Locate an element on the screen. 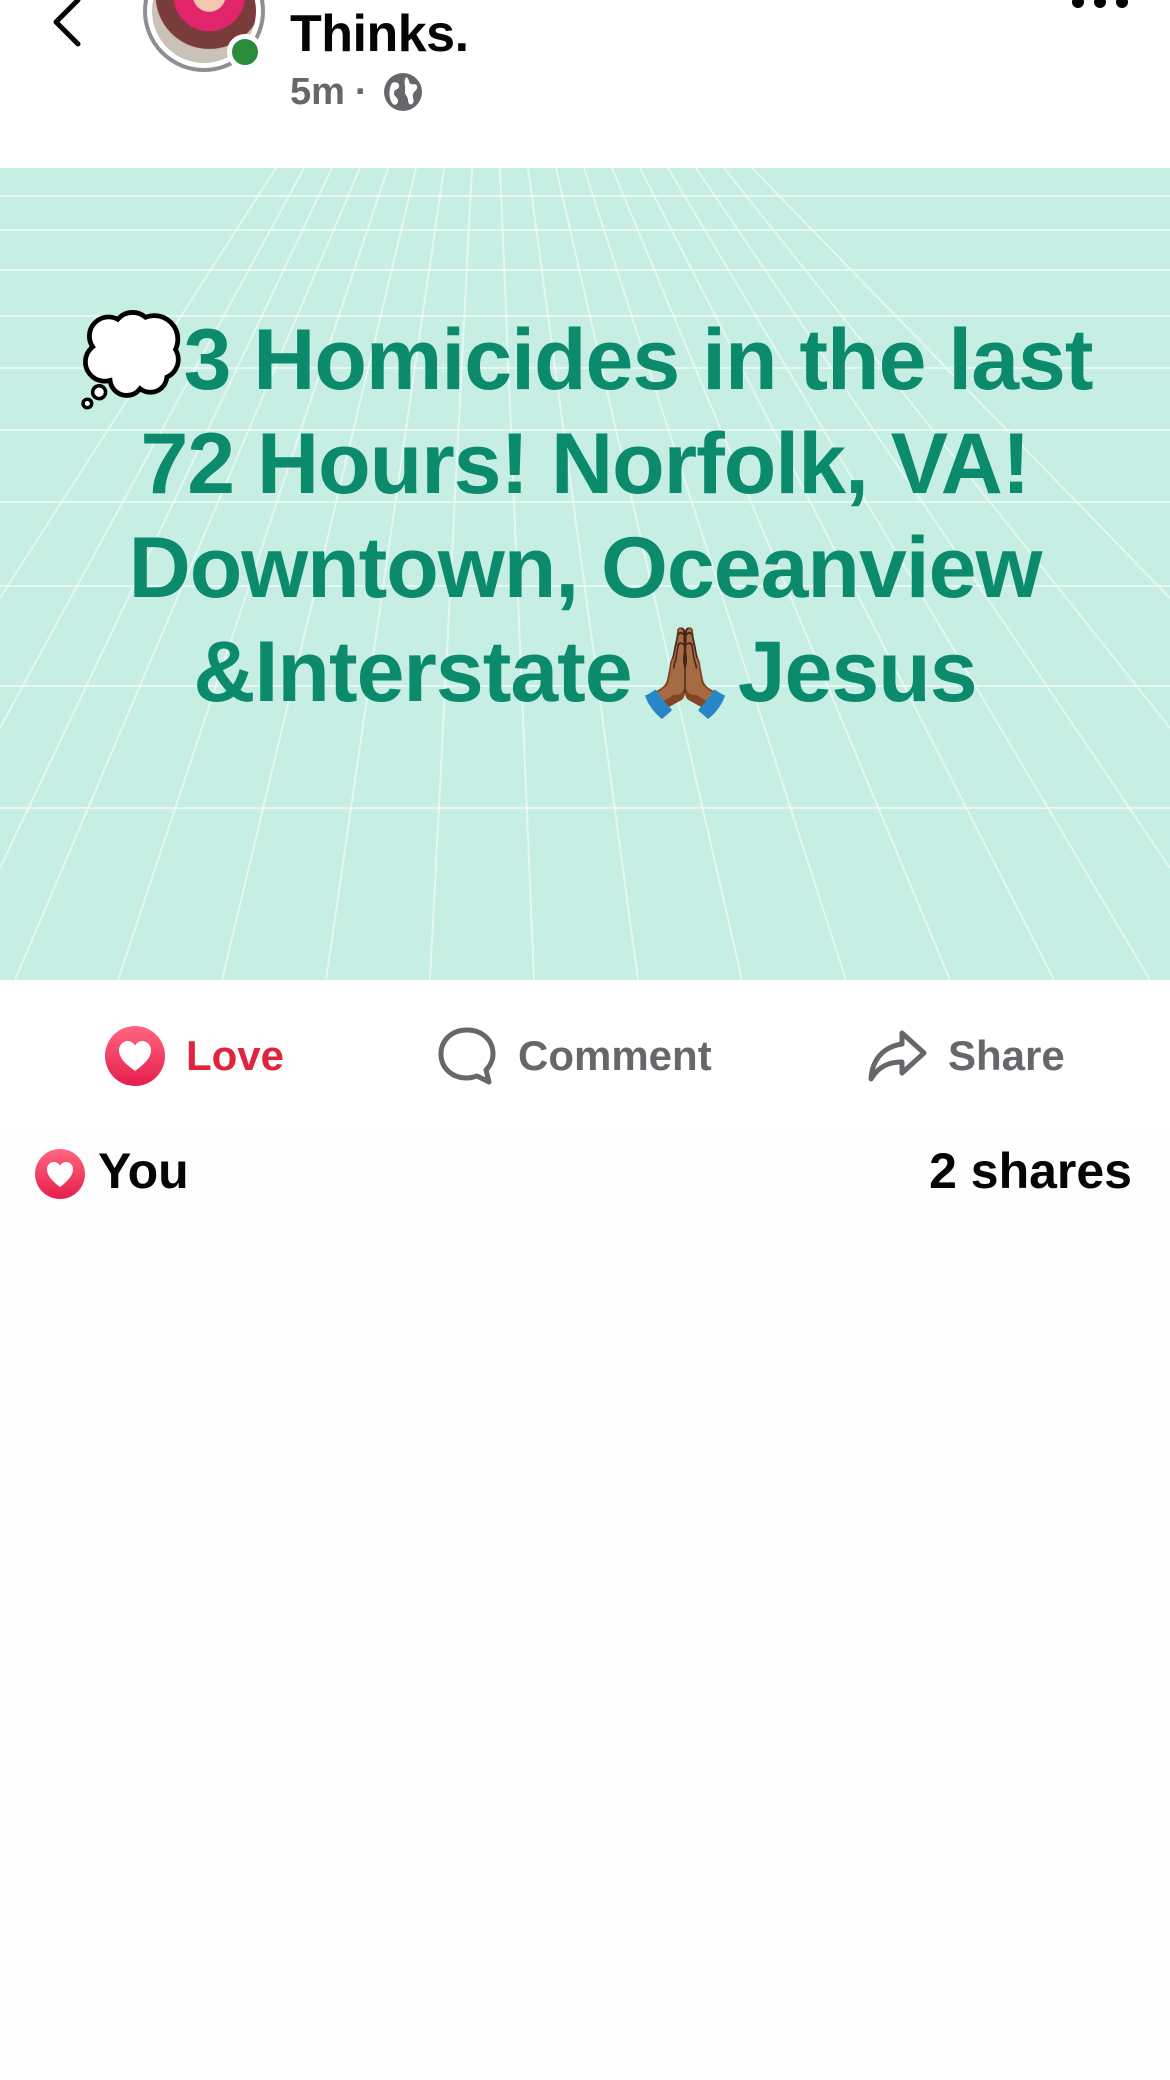  comment-button: Comment is located at coordinates (574, 1056).